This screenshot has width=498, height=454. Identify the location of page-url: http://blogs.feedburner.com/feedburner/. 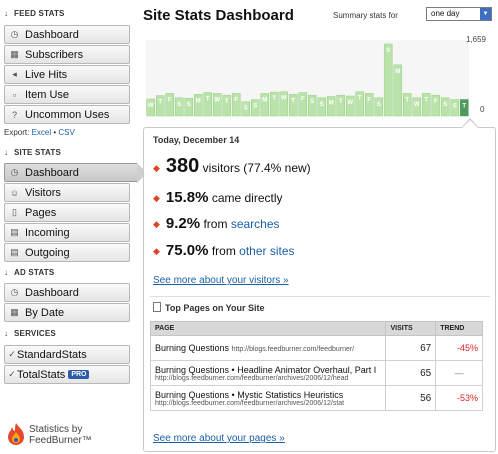
(293, 349).